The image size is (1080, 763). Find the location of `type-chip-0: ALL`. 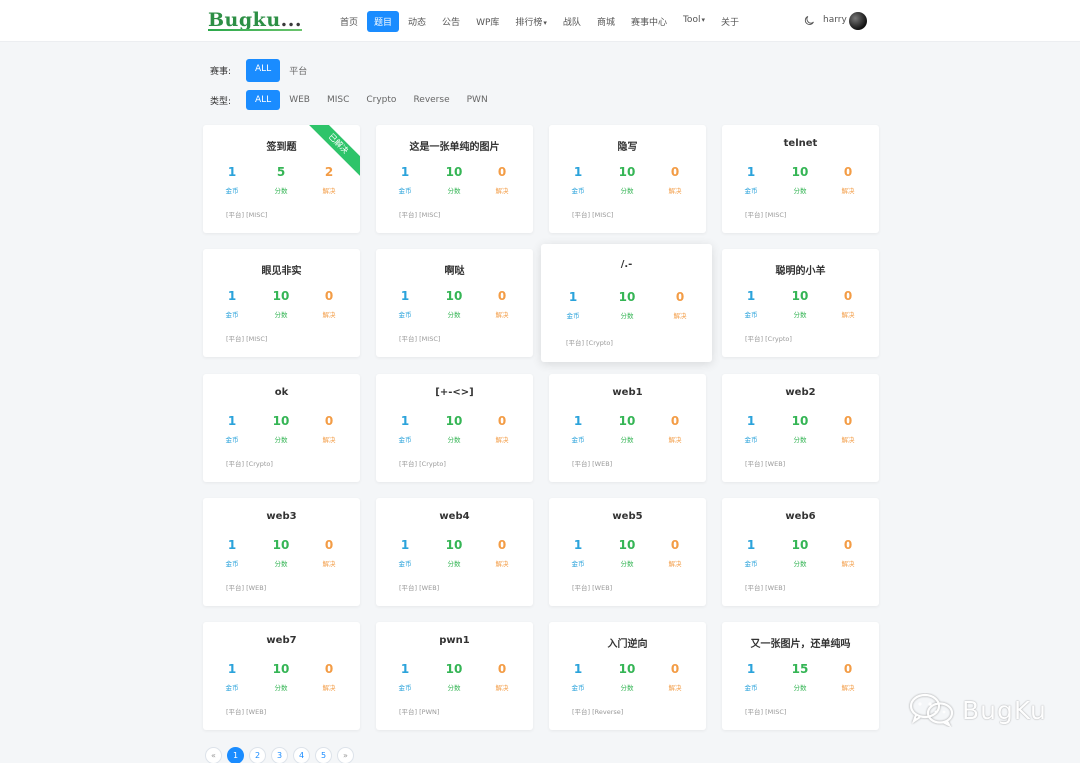

type-chip-0: ALL is located at coordinates (263, 100).